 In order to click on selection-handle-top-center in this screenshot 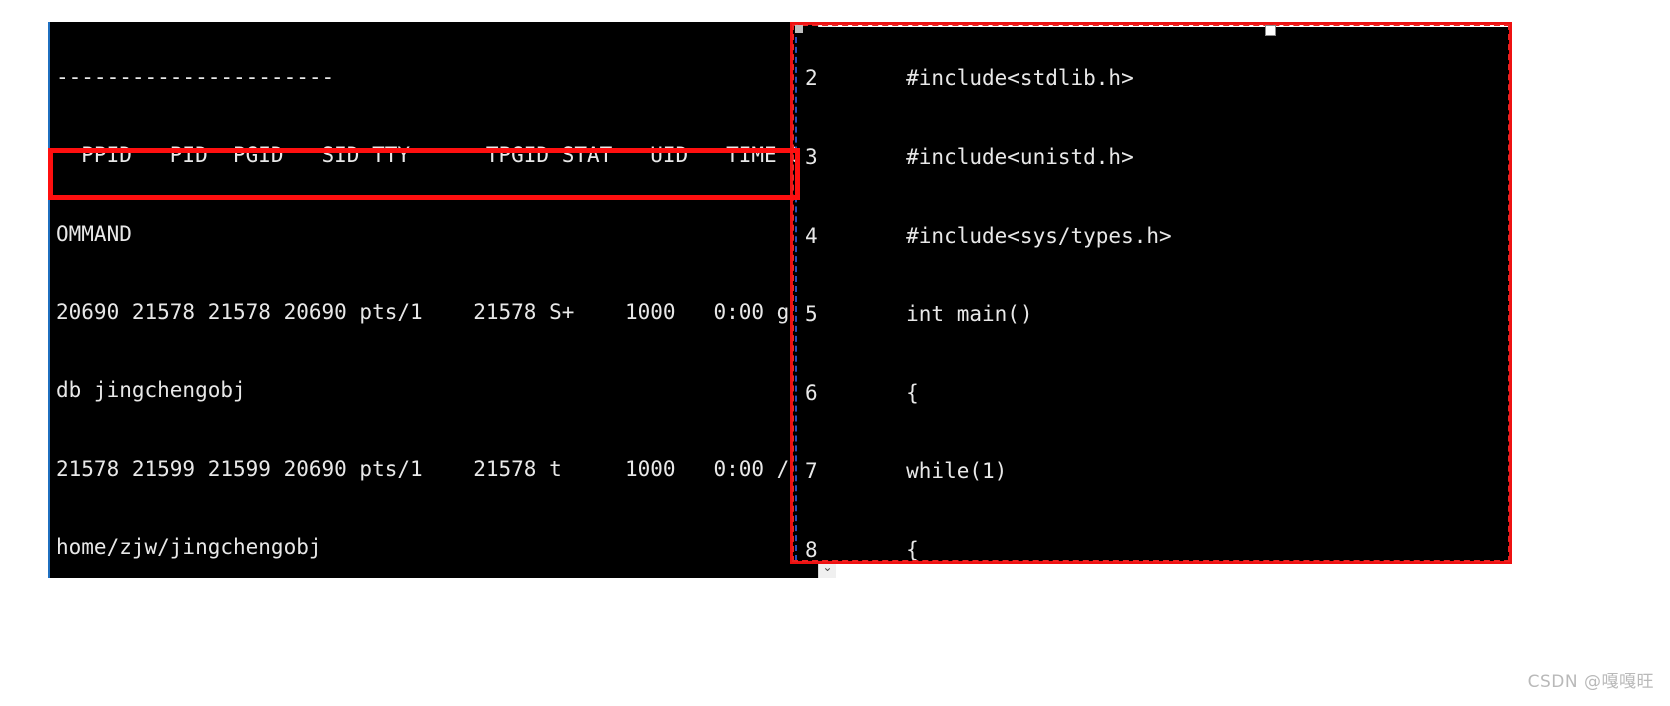, I will do `click(1270, 30)`.